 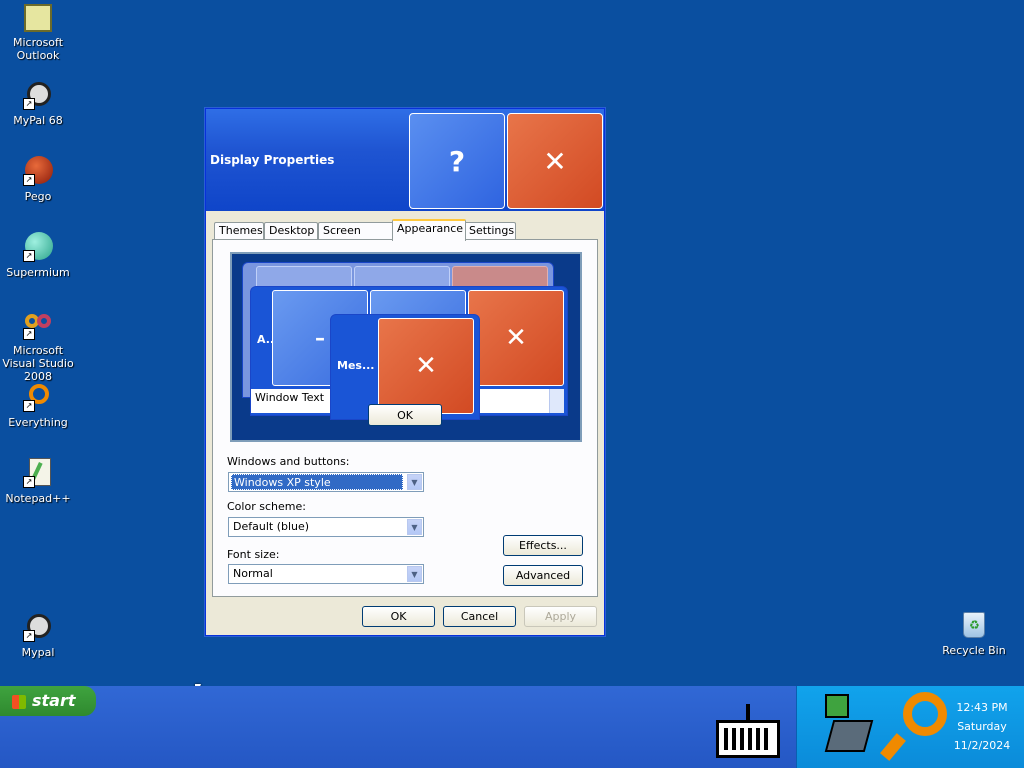 I want to click on desktop-icon-recycle-bin: ♻ Recycle Bin, so click(x=974, y=633).